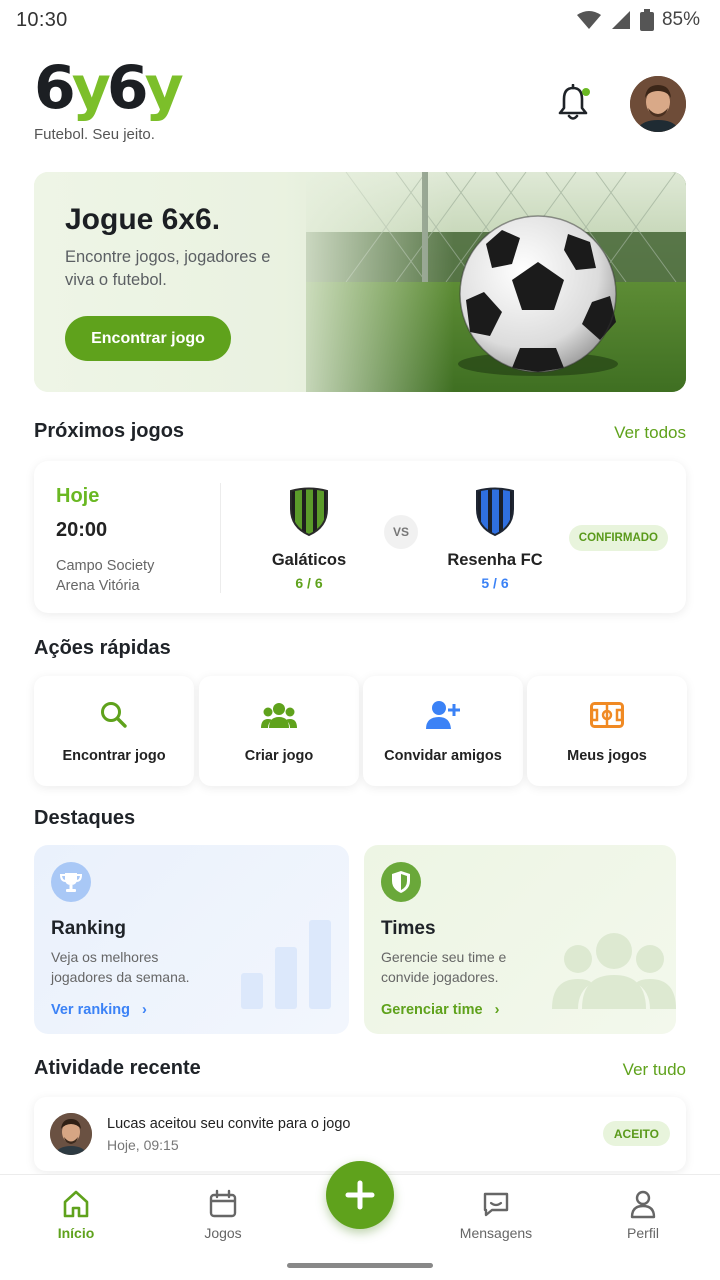 Image resolution: width=720 pixels, height=1280 pixels. What do you see at coordinates (495, 539) in the screenshot?
I see `away-team: Resenha FC 5 / 6` at bounding box center [495, 539].